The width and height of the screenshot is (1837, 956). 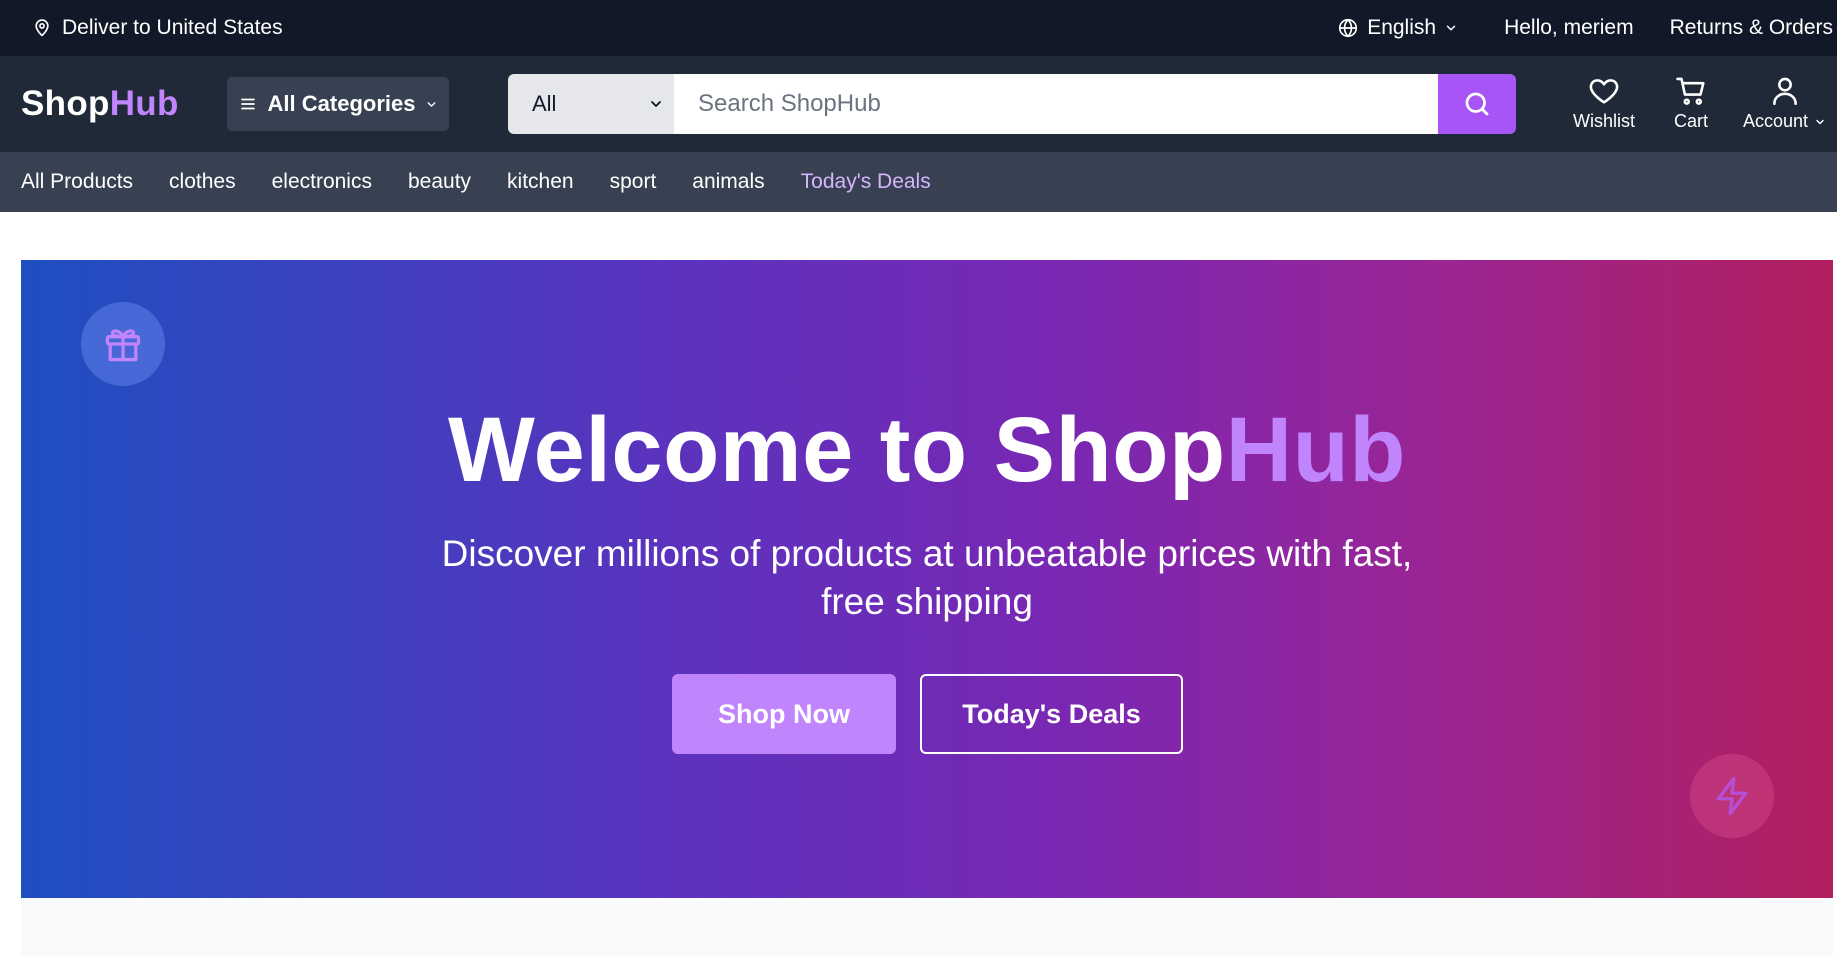 What do you see at coordinates (1751, 28) in the screenshot?
I see `returns-orders-link: Returns & Orders` at bounding box center [1751, 28].